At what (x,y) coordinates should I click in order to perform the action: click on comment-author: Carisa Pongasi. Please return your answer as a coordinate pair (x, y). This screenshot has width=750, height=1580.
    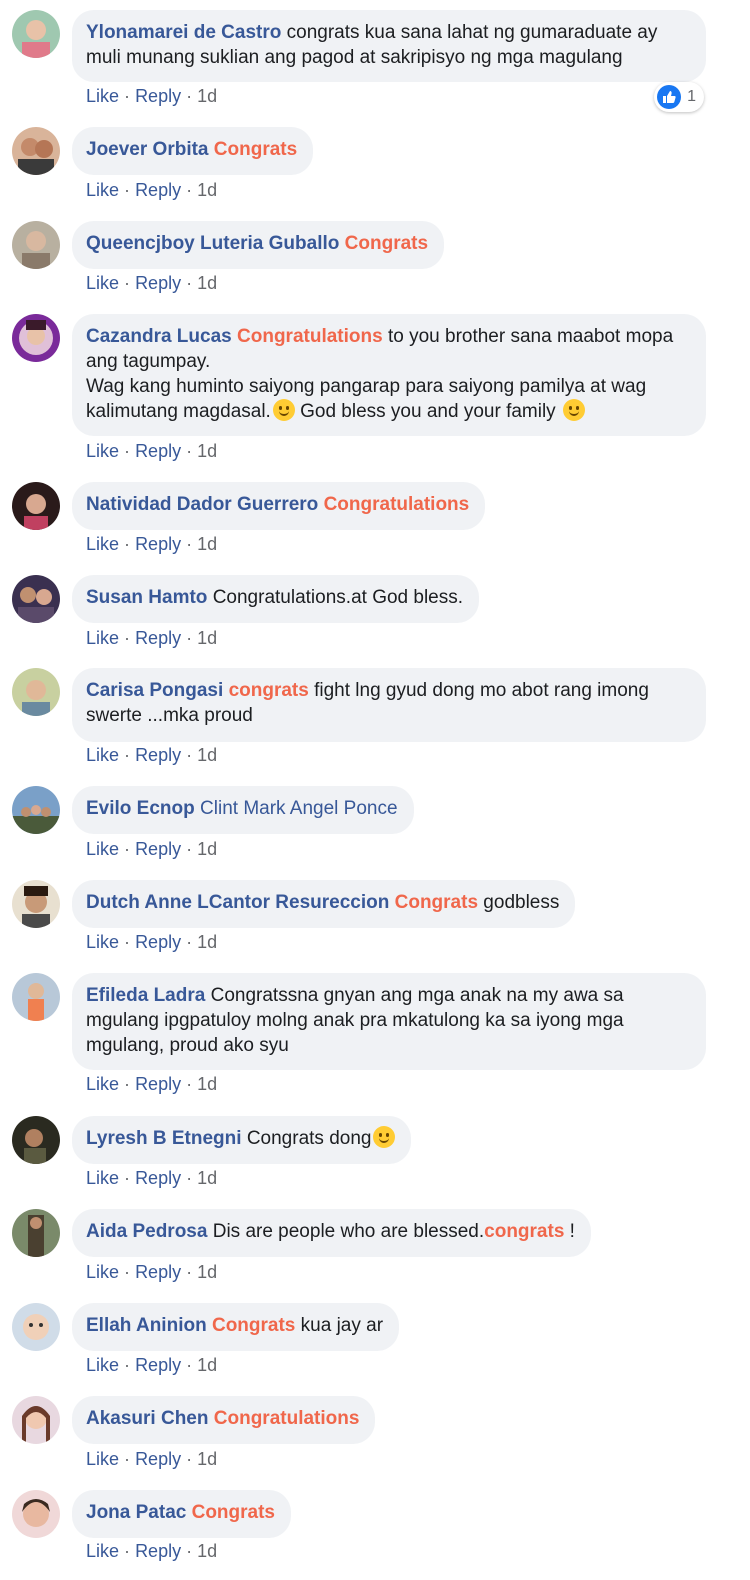
    Looking at the image, I should click on (154, 690).